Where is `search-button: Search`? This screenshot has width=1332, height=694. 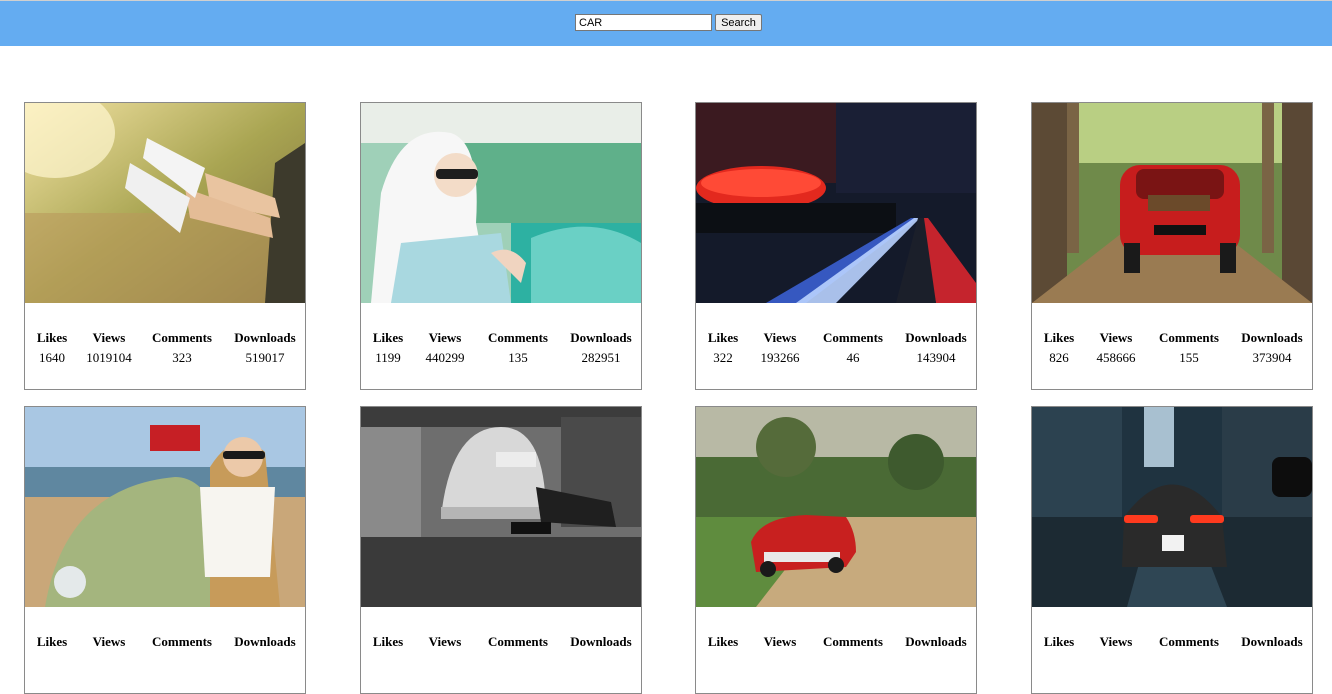 search-button: Search is located at coordinates (738, 22).